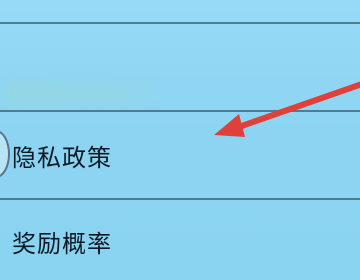 This screenshot has height=280, width=360. Describe the element at coordinates (62, 158) in the screenshot. I see `privacy-policy-label: 隐私政策` at that location.